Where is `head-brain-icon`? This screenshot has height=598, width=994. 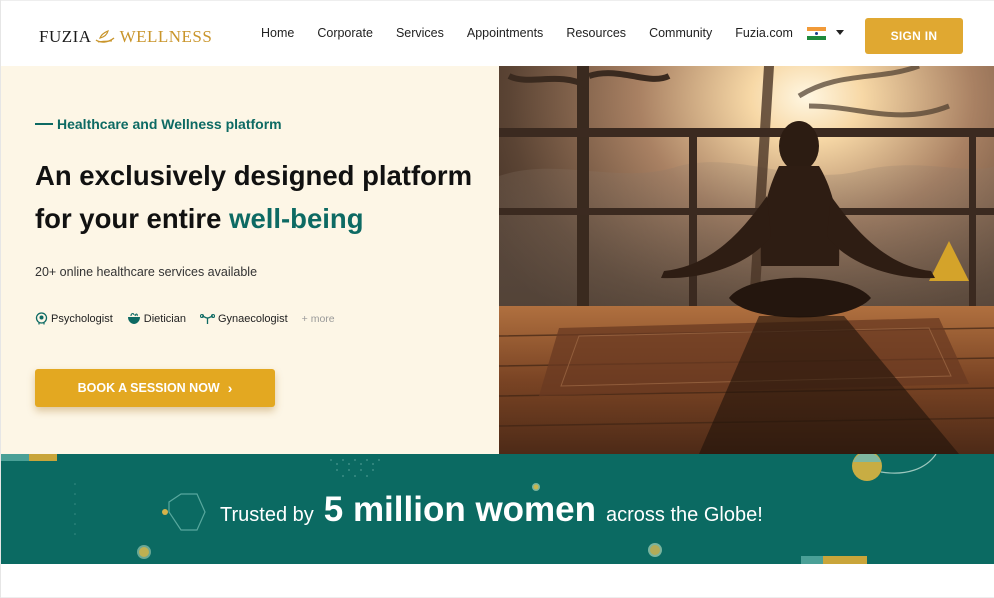
head-brain-icon is located at coordinates (41, 318).